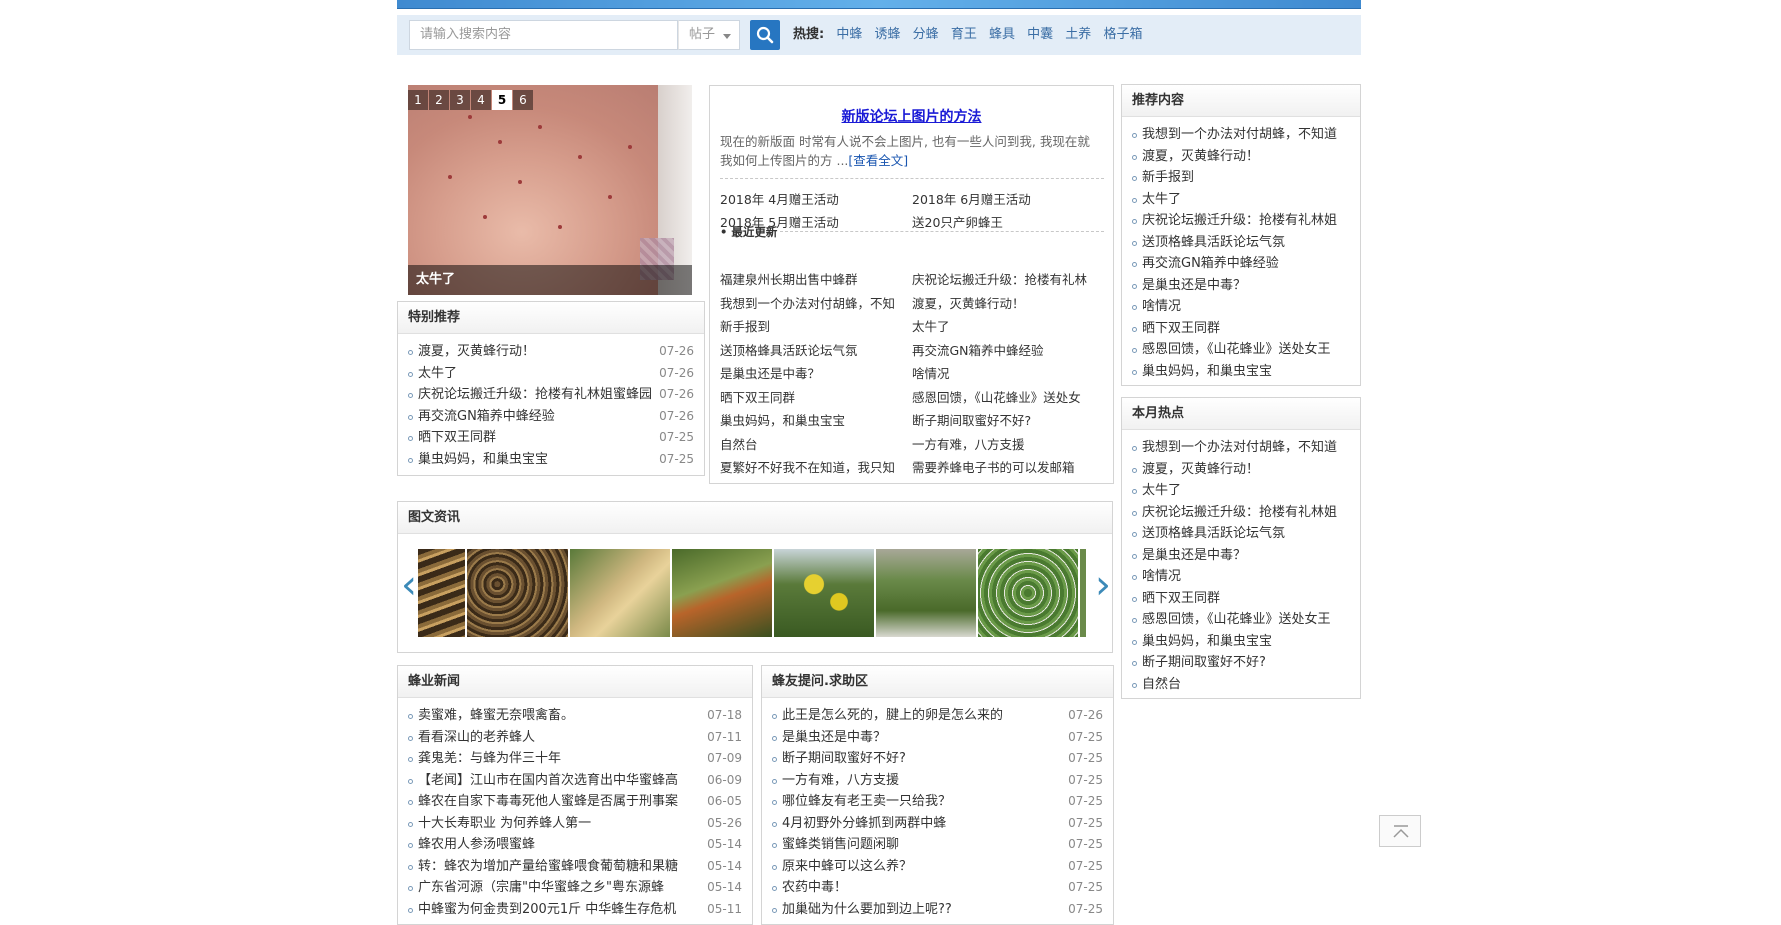  What do you see at coordinates (575, 759) in the screenshot?
I see `list-item: 龚鬼羌：与蜂为伴三十年 07-09` at bounding box center [575, 759].